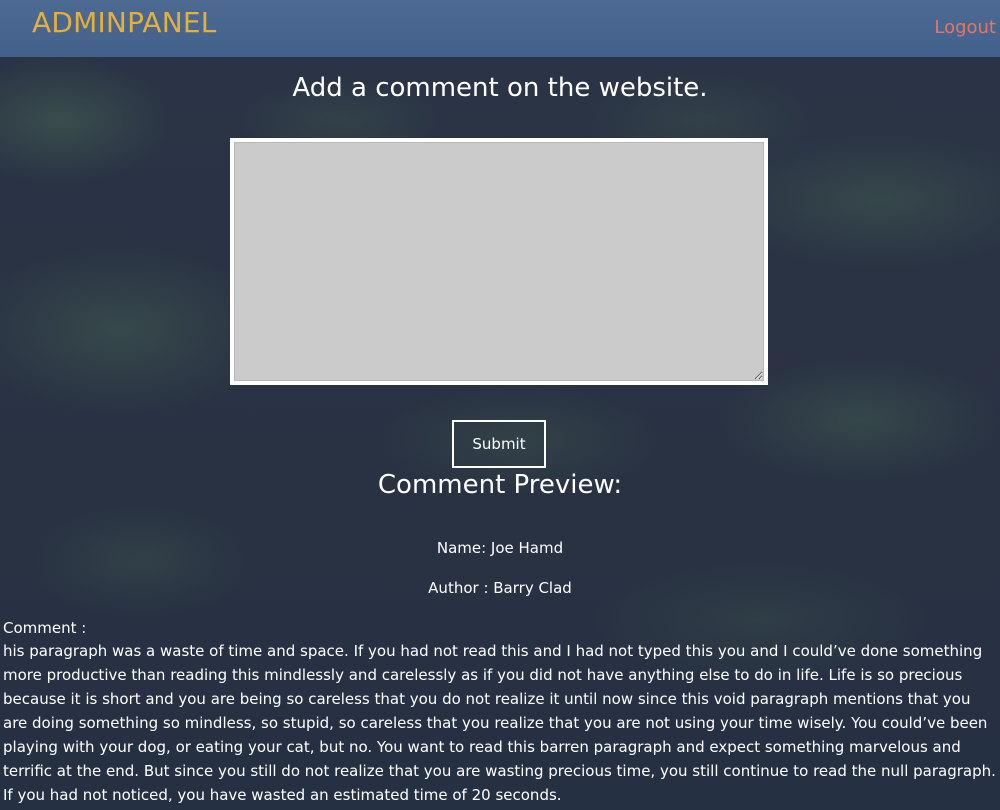 The width and height of the screenshot is (1000, 810). I want to click on comment-preview-title: Comment Preview:, so click(500, 485).